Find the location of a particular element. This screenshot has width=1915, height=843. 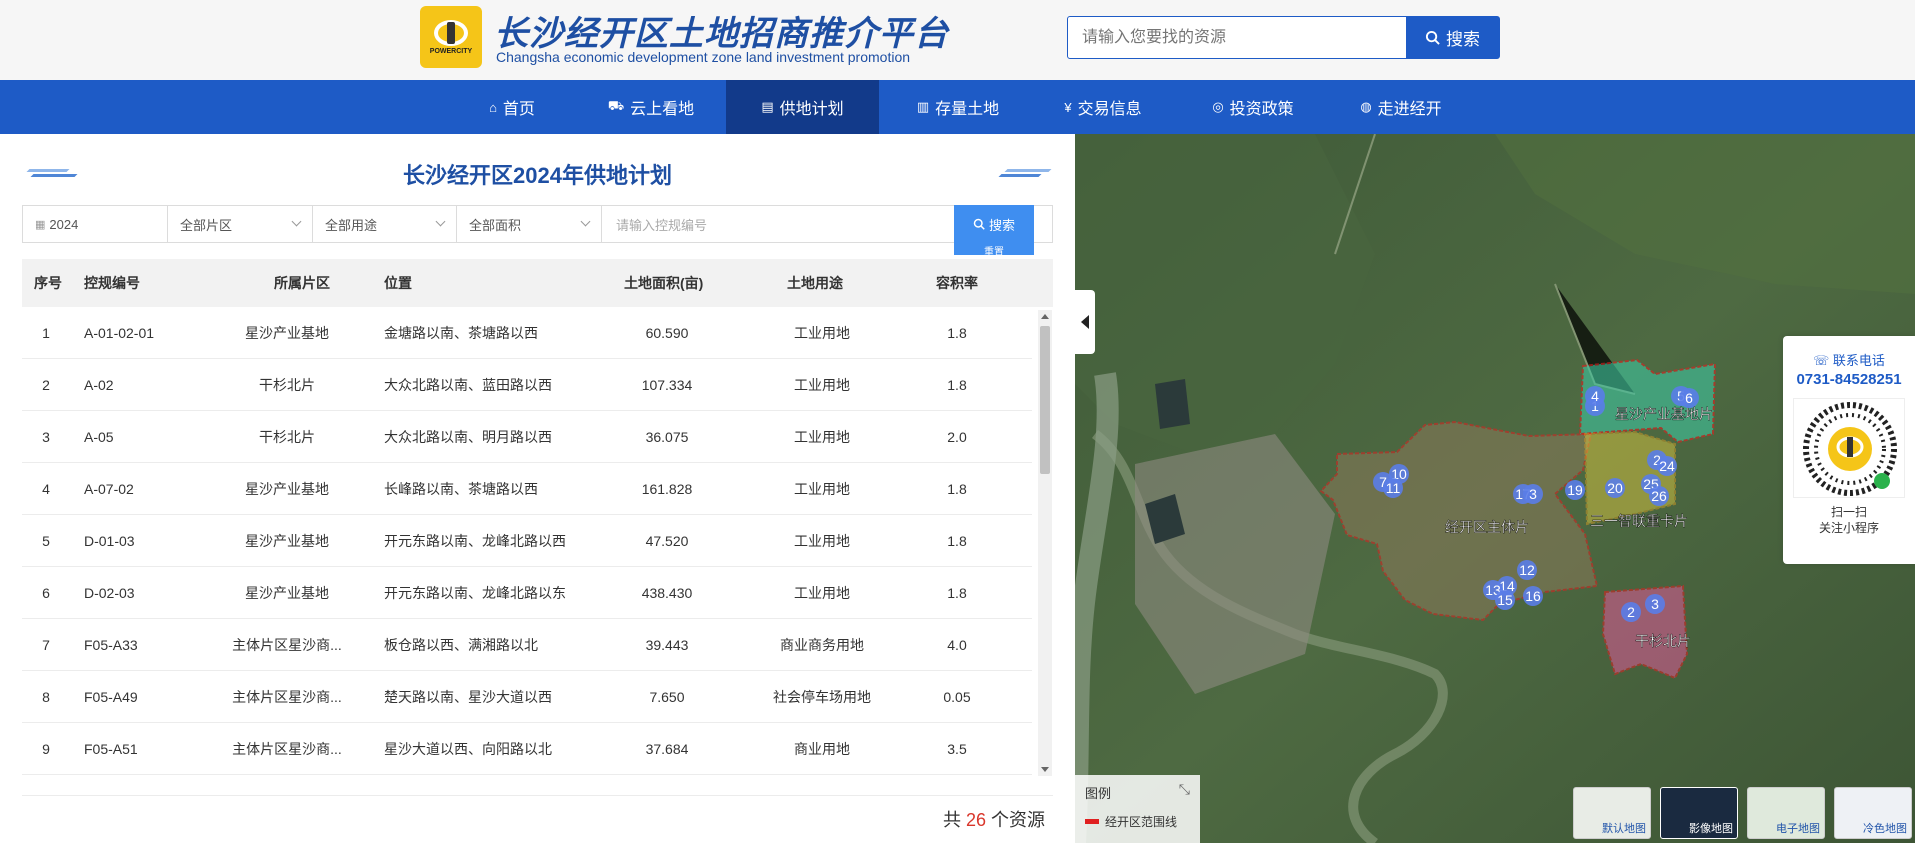

basemap-label: 默认地图 is located at coordinates (1624, 829).